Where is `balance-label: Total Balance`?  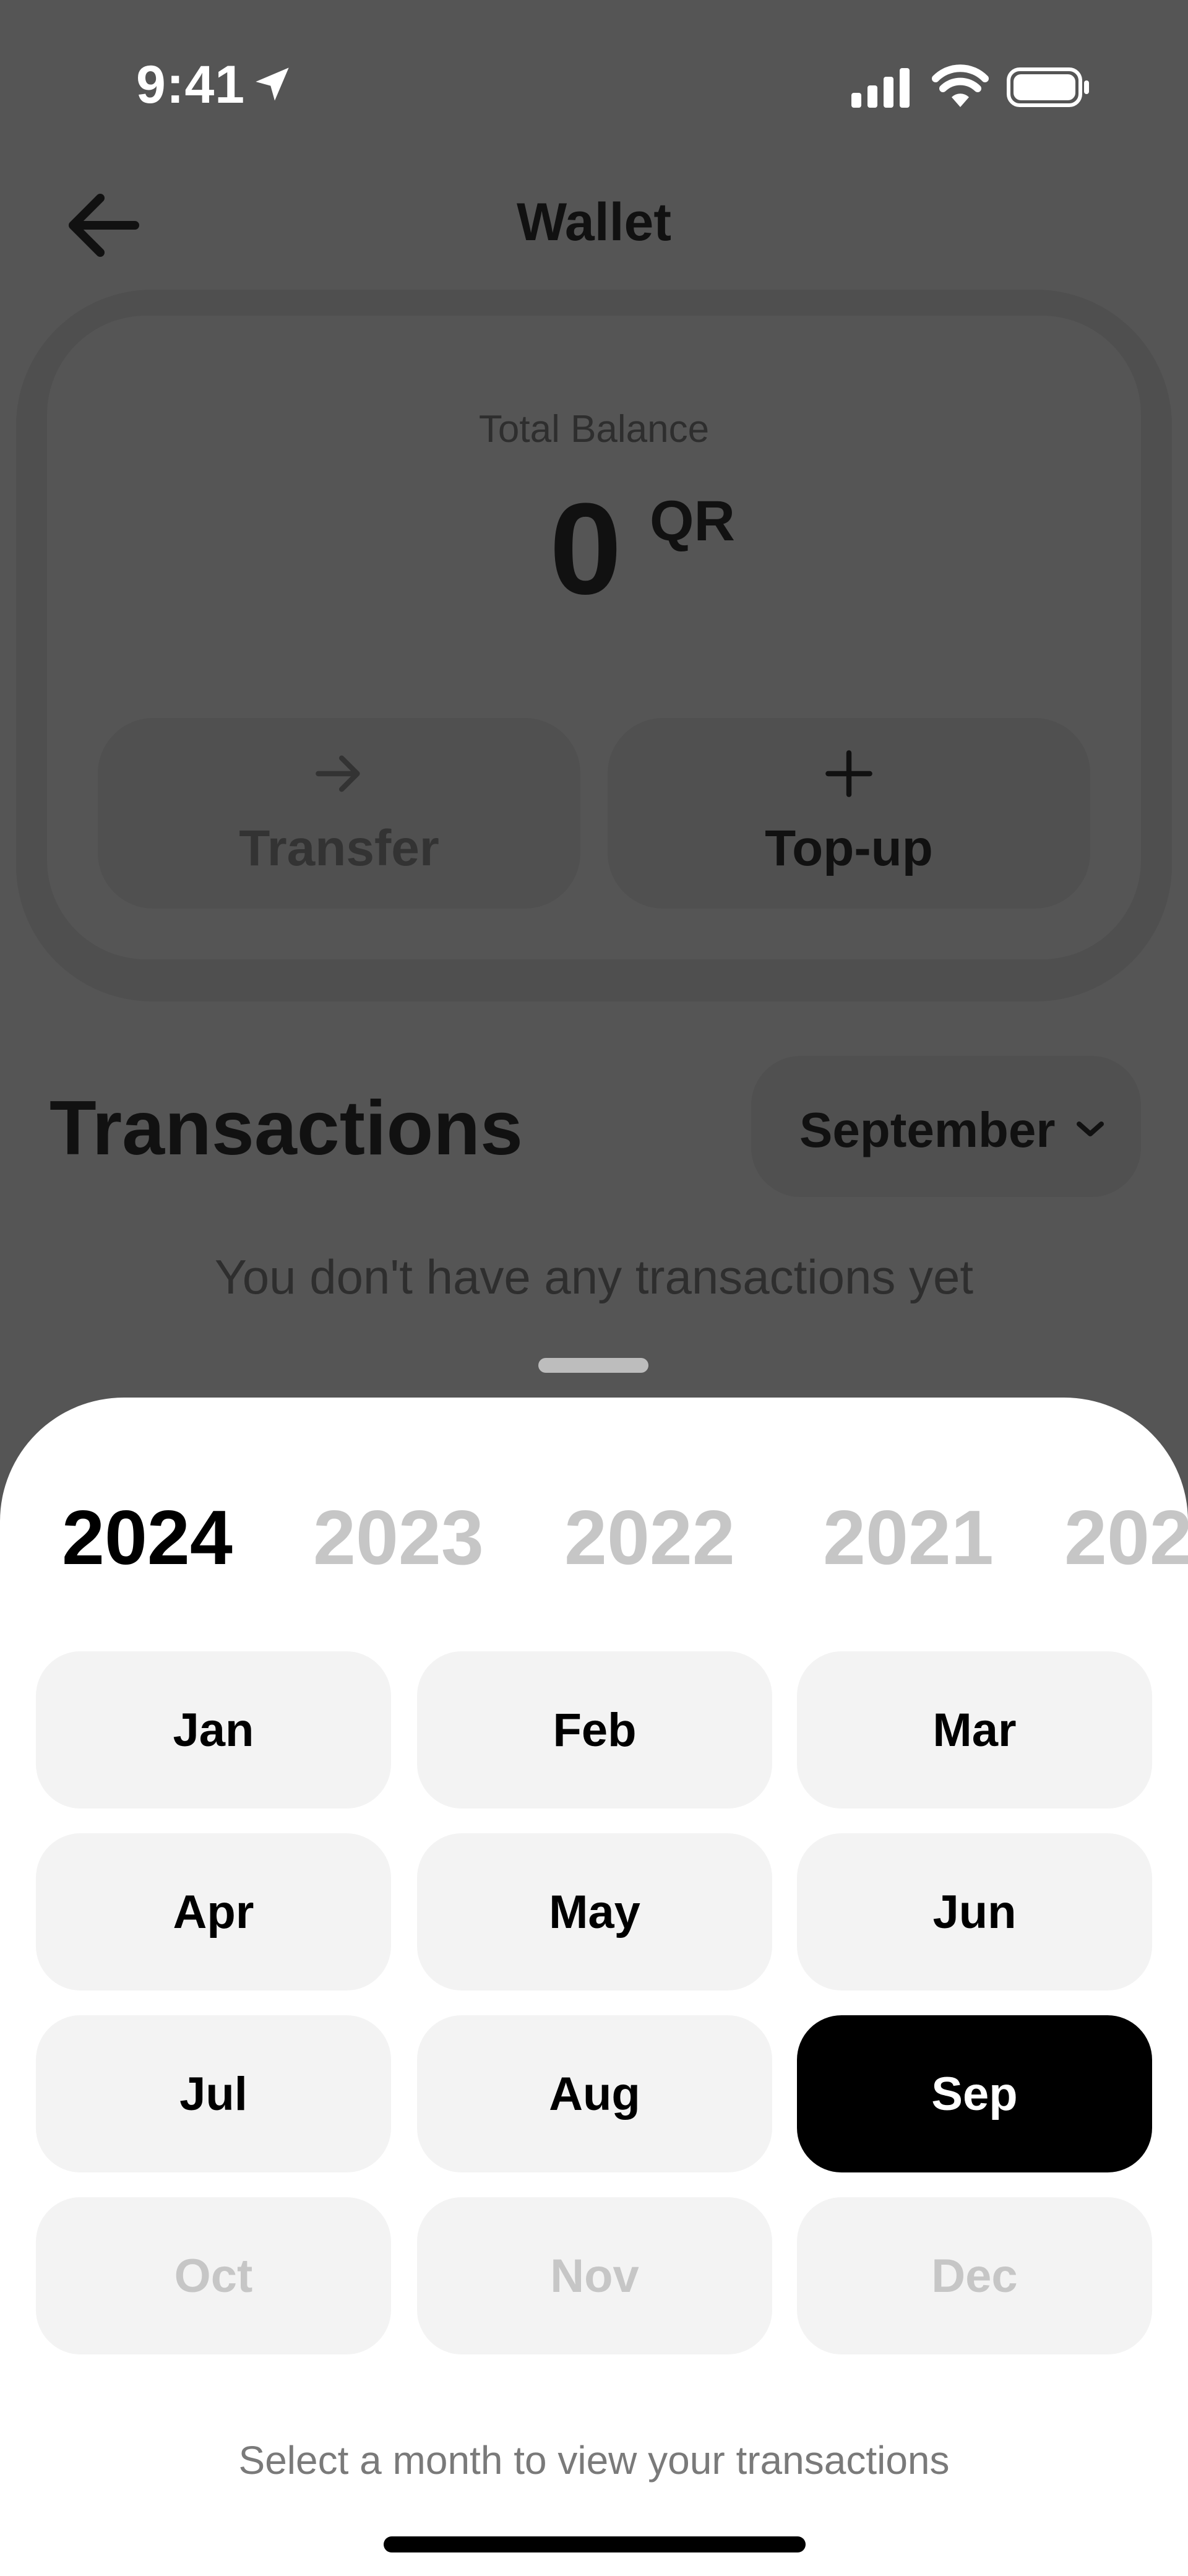 balance-label: Total Balance is located at coordinates (594, 429).